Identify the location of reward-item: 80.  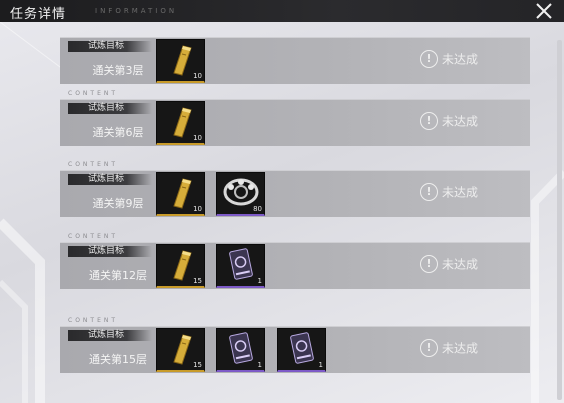
(240, 194).